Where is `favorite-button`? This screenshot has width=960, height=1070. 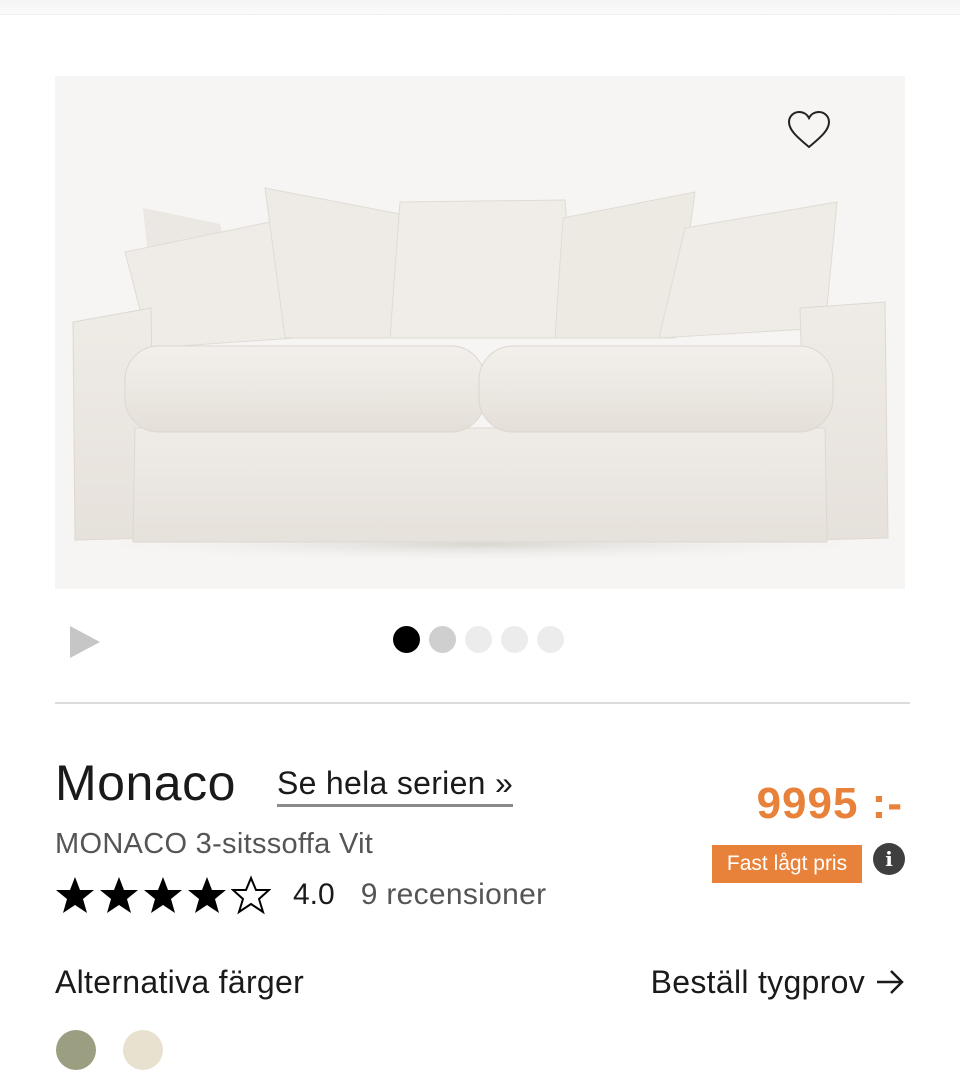
favorite-button is located at coordinates (809, 130).